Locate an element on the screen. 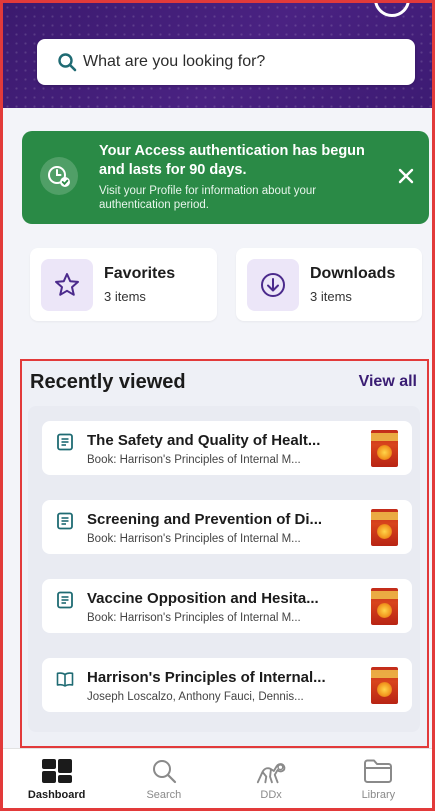 The image size is (435, 811). tab-library: Library is located at coordinates (378, 778).